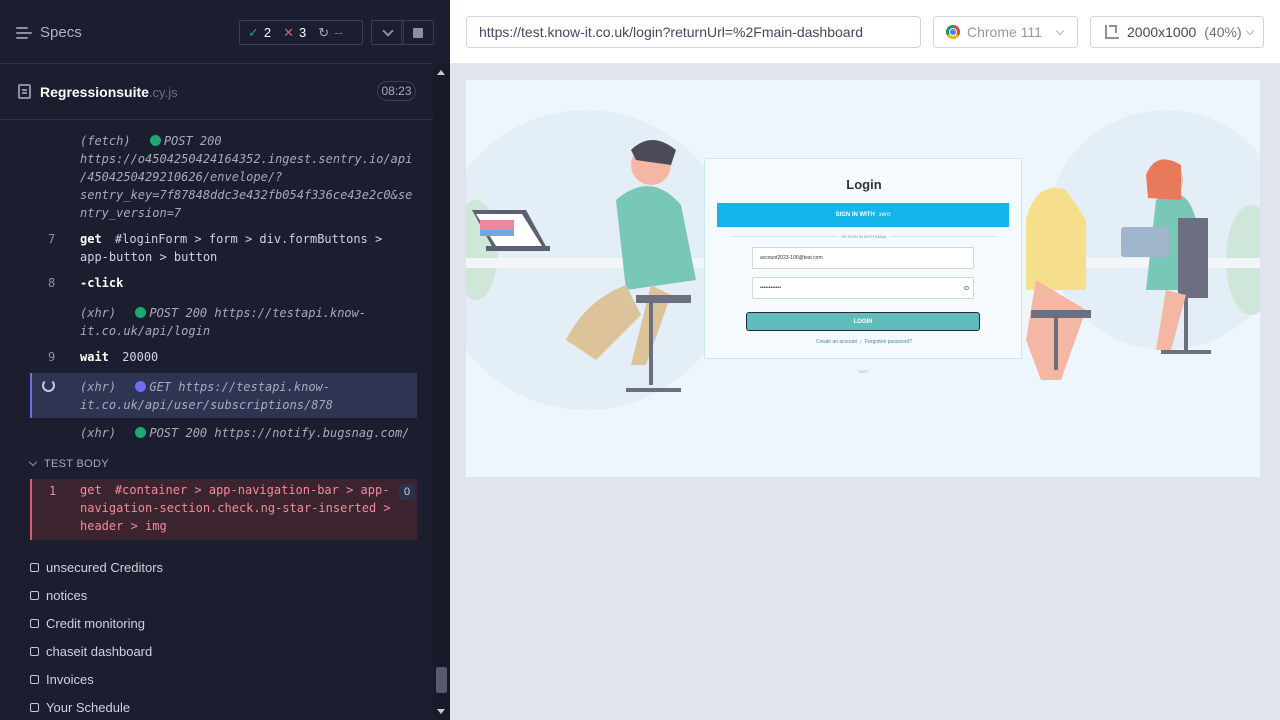 This screenshot has height=720, width=1280. Describe the element at coordinates (441, 711) in the screenshot. I see `scroll-down-icon` at that location.